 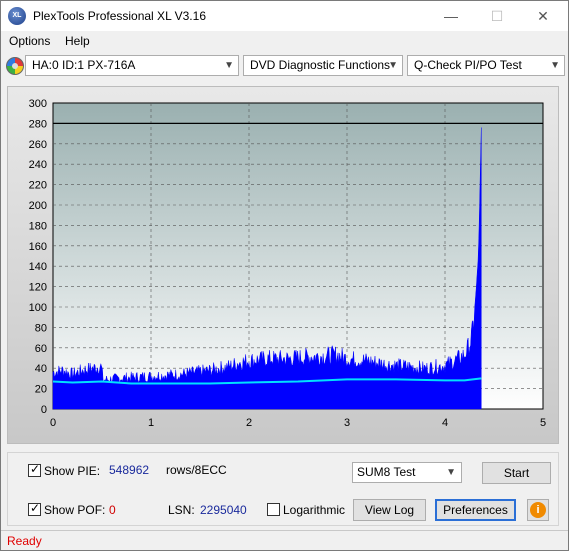 What do you see at coordinates (451, 16) in the screenshot?
I see `minimize-icon: —` at bounding box center [451, 16].